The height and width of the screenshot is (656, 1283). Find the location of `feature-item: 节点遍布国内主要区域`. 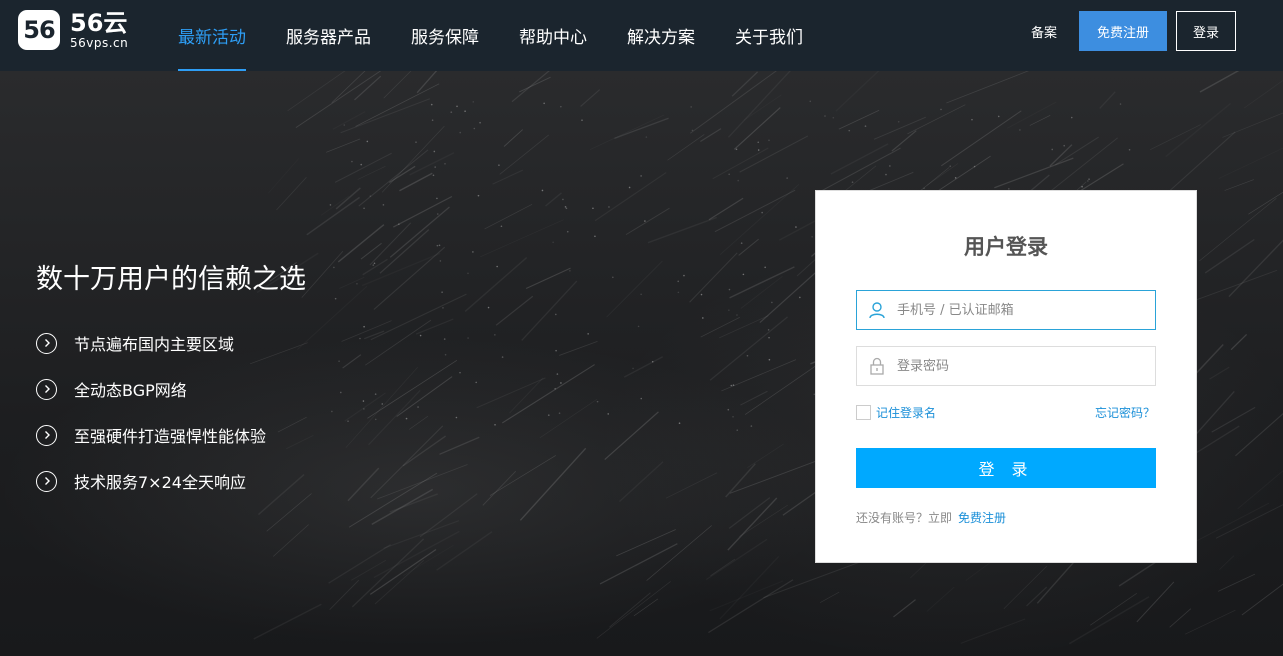

feature-item: 节点遍布国内主要区域 is located at coordinates (135, 343).